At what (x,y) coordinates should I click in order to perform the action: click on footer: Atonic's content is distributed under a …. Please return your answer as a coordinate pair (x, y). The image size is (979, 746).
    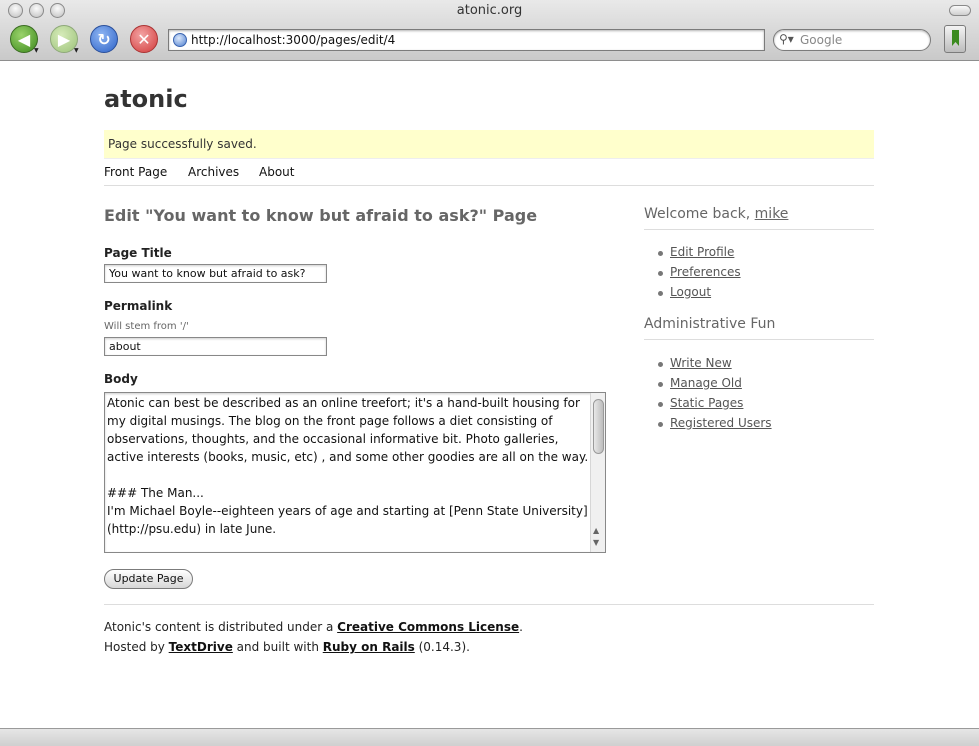
    Looking at the image, I should click on (489, 630).